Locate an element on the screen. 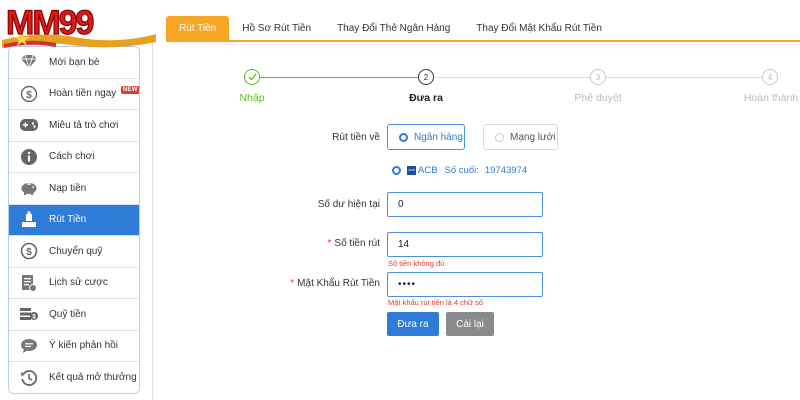 The image size is (800, 400). sidebar-item-invite-friends: Mời bạn bè is located at coordinates (74, 63).